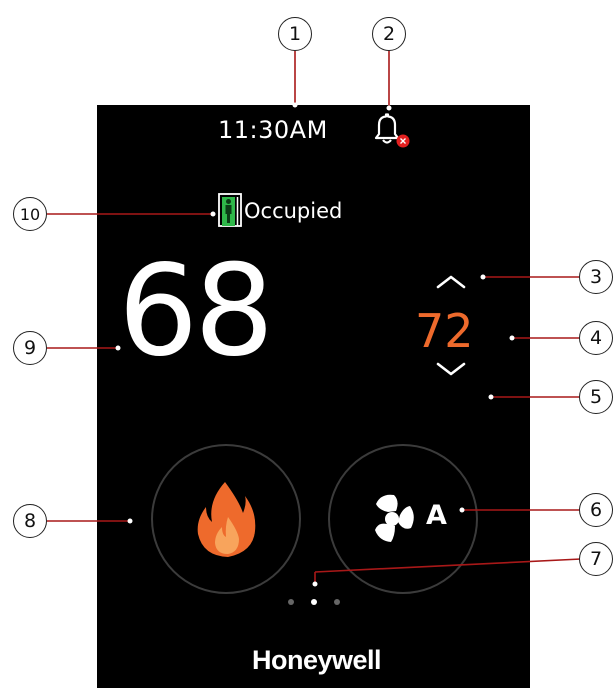 The height and width of the screenshot is (688, 613). Describe the element at coordinates (596, 510) in the screenshot. I see `callout-6: 6` at that location.